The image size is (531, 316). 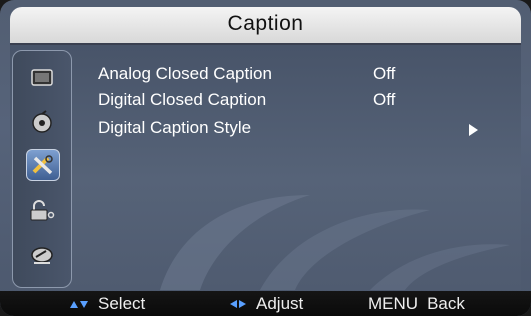 I want to click on menu-item-digital-caption-style: Digital Caption Style, so click(x=293, y=130).